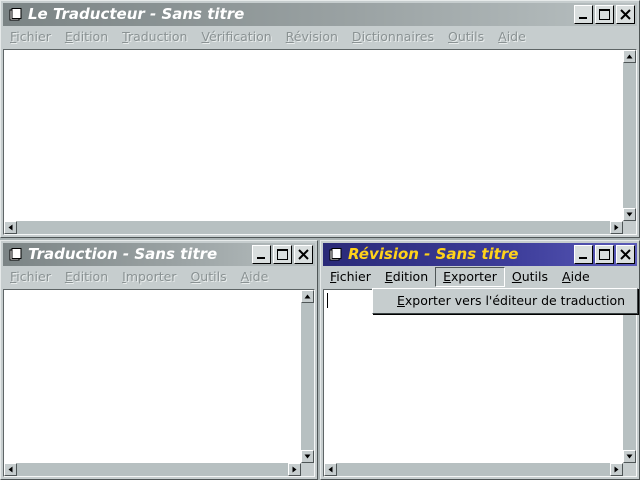 This screenshot has height=480, width=640. I want to click on exporter-dropdown-menu: Exporter vers l'éditeur de traduction, so click(505, 301).